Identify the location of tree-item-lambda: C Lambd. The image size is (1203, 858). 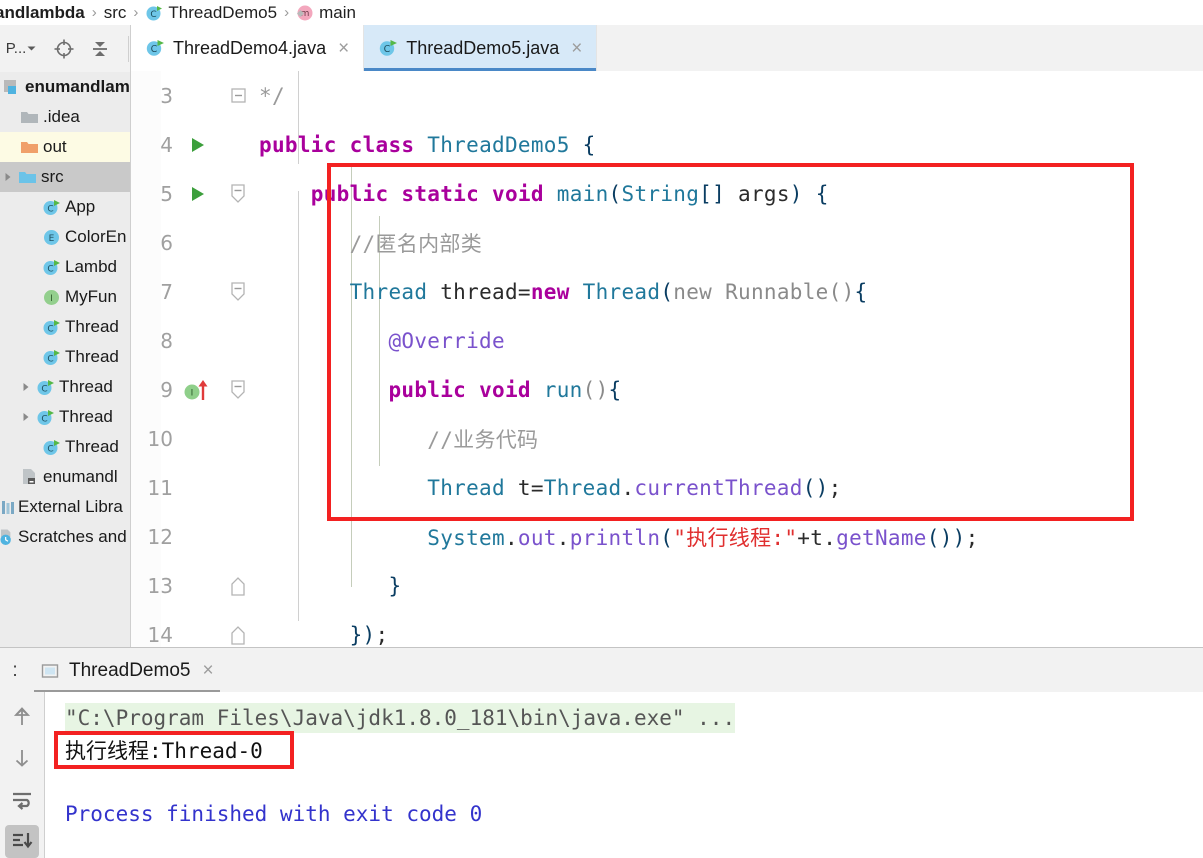
(65, 267).